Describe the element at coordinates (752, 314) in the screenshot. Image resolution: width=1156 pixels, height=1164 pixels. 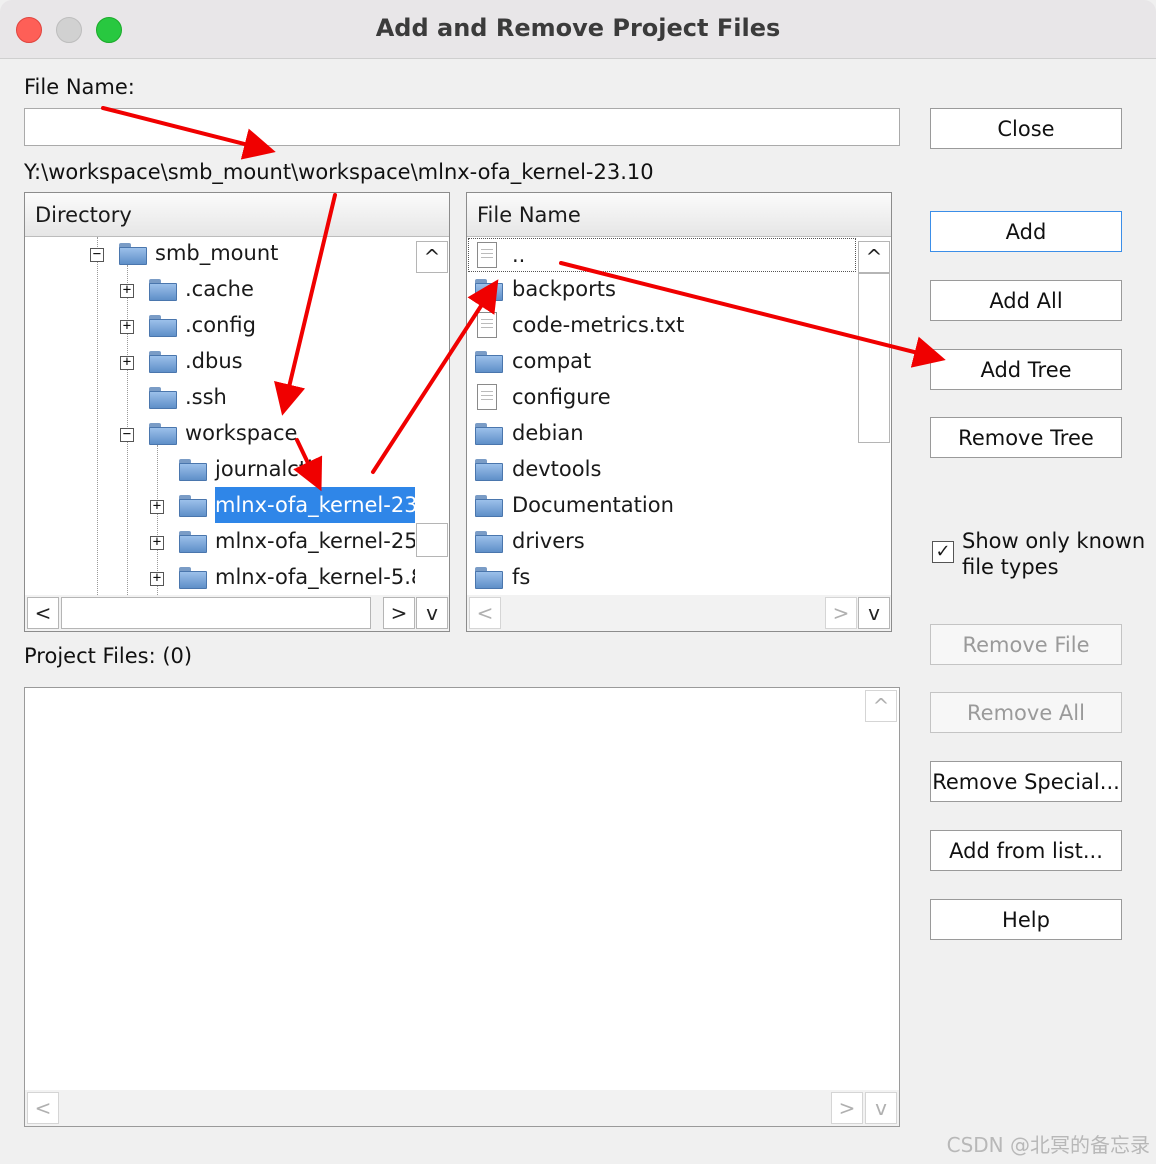
I see `arrow-parent-to-add-tree` at that location.